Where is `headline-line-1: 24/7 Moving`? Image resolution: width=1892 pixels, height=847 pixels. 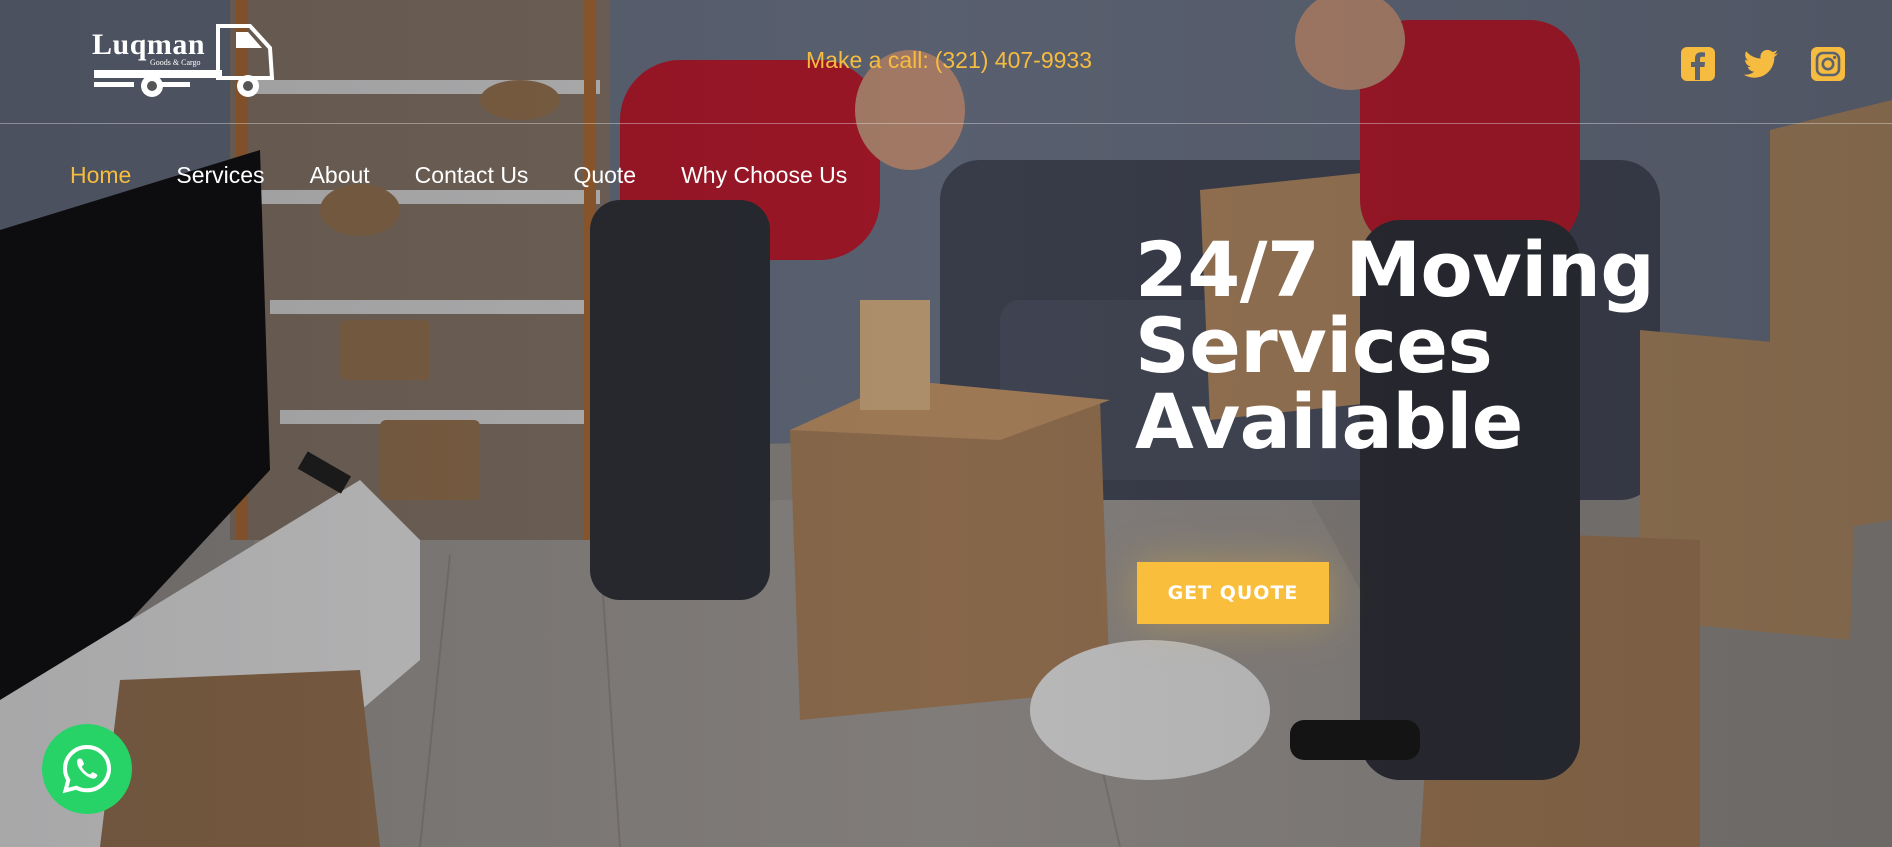 headline-line-1: 24/7 Moving is located at coordinates (1395, 269).